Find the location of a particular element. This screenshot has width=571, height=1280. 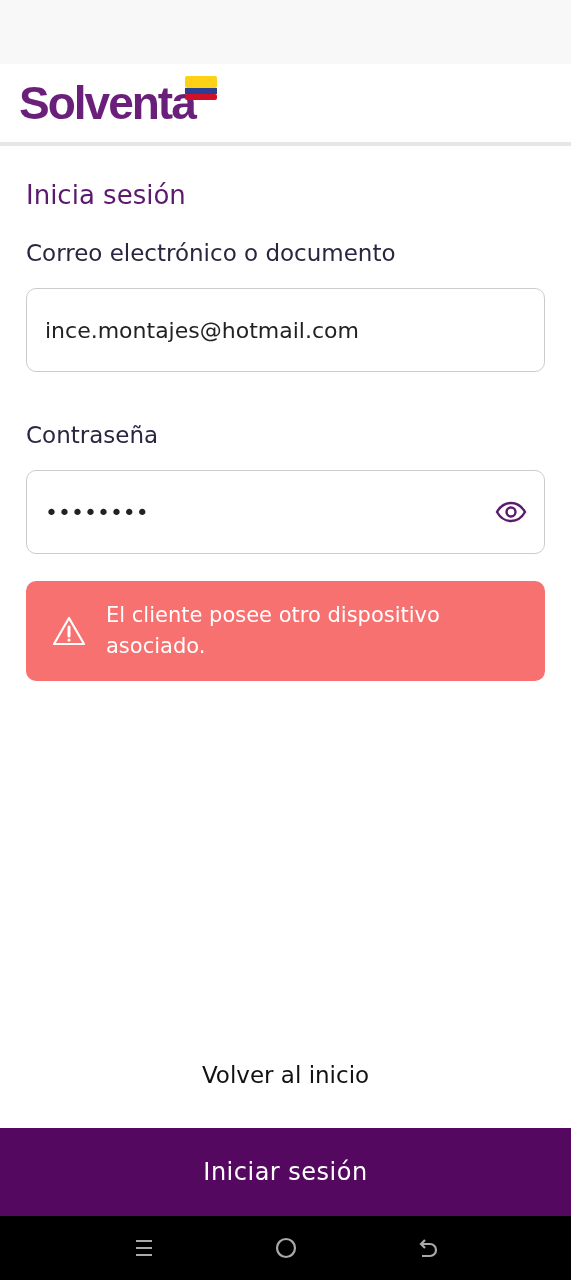

back-link: Volver al inicio is located at coordinates (285, 1075).